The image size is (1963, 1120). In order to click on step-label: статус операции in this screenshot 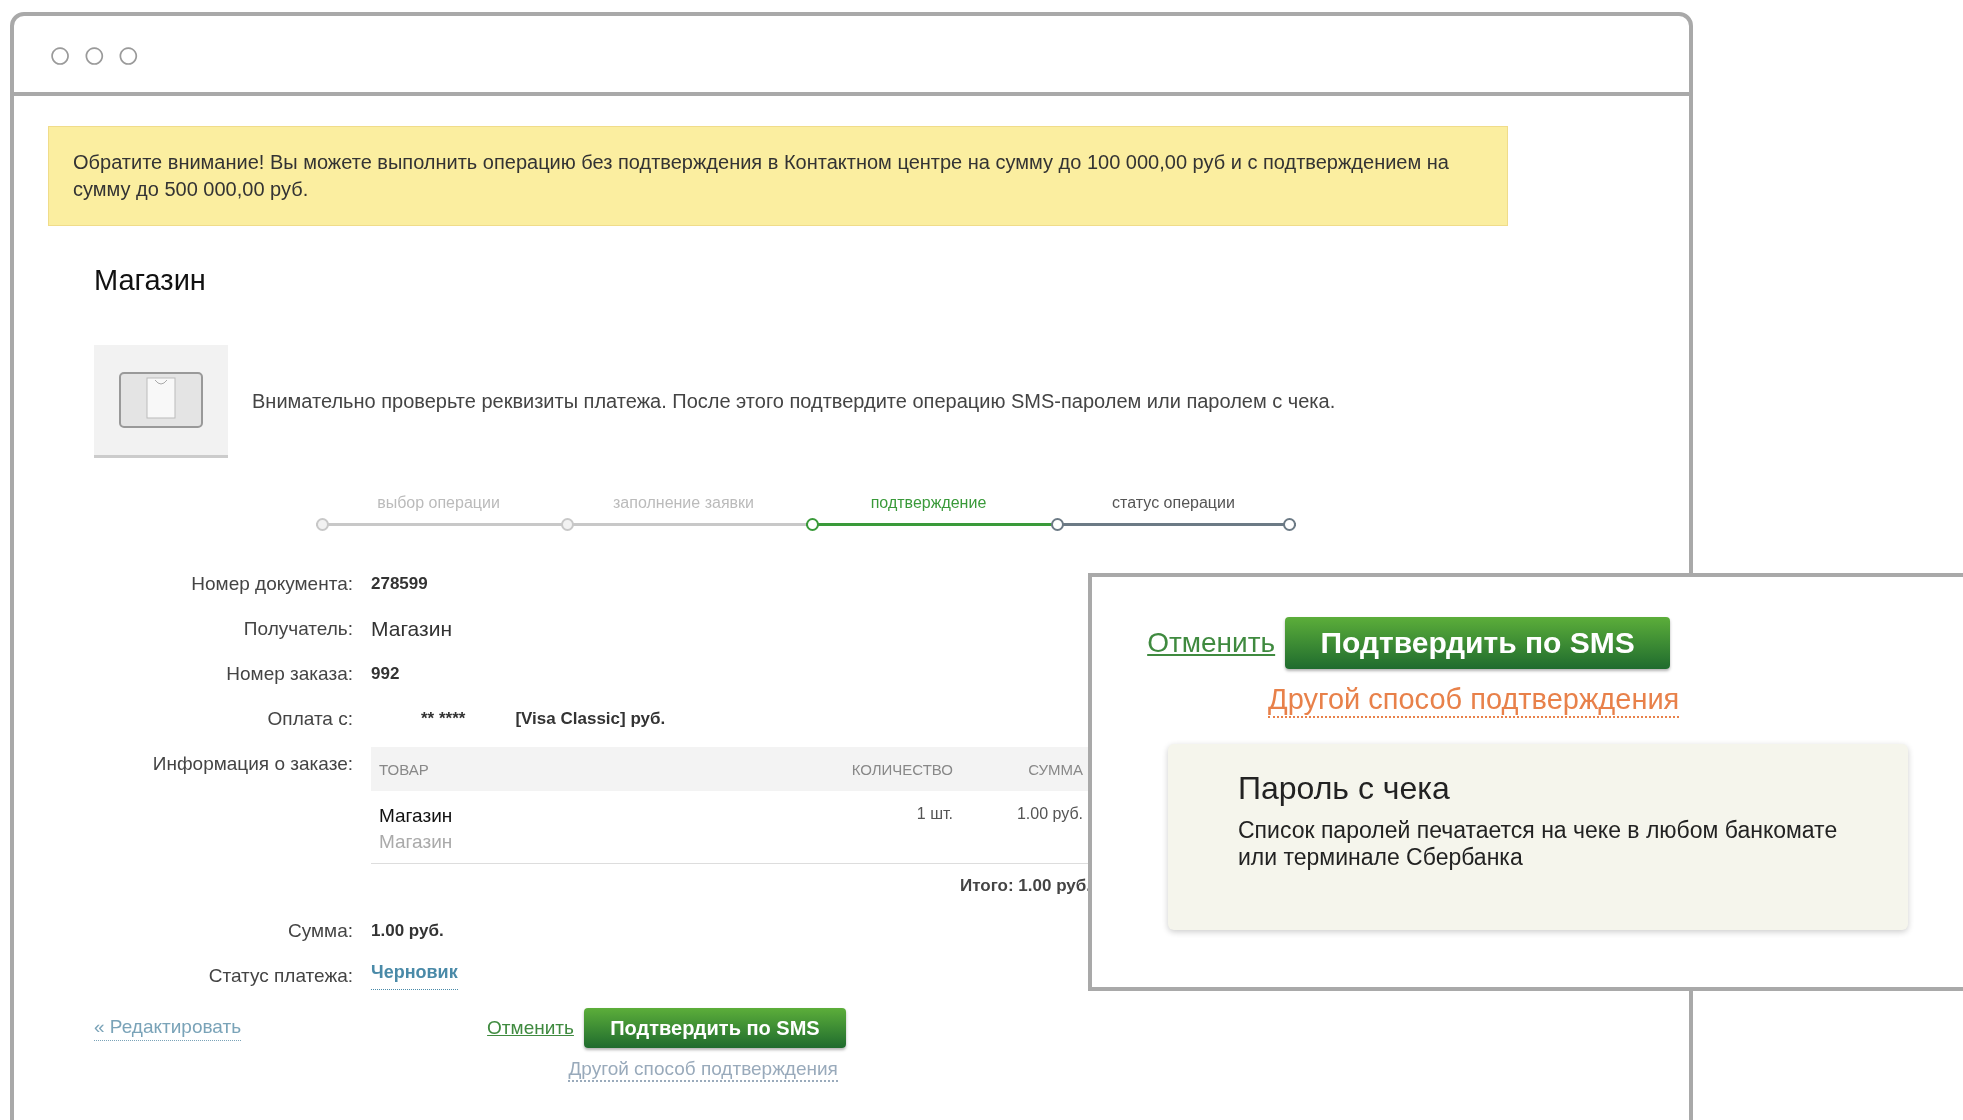, I will do `click(1173, 503)`.